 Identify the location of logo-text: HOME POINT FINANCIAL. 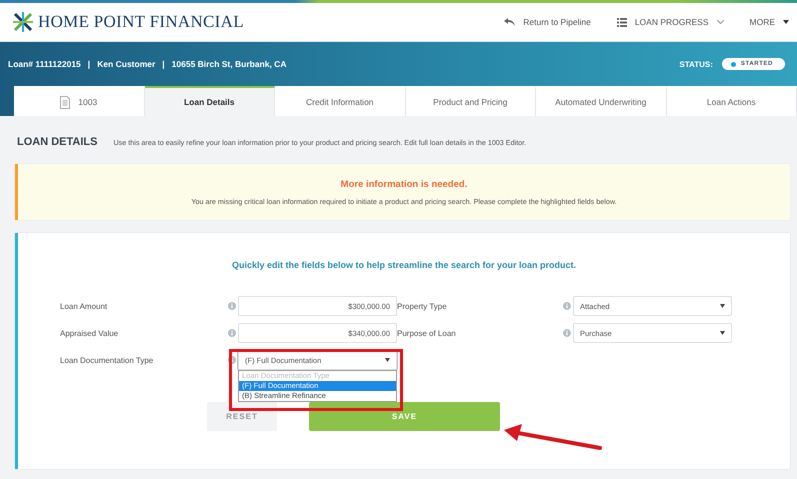
(141, 22).